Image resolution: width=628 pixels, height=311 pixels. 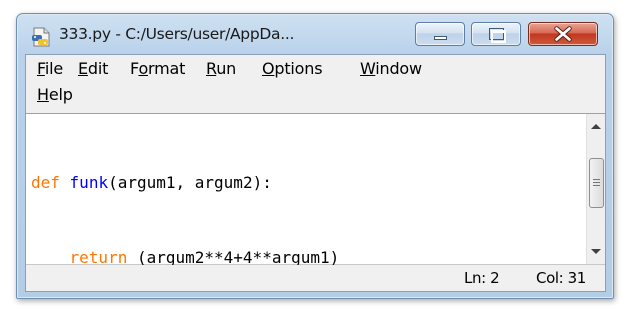 I want to click on vertical-scrollbar, so click(x=595, y=189).